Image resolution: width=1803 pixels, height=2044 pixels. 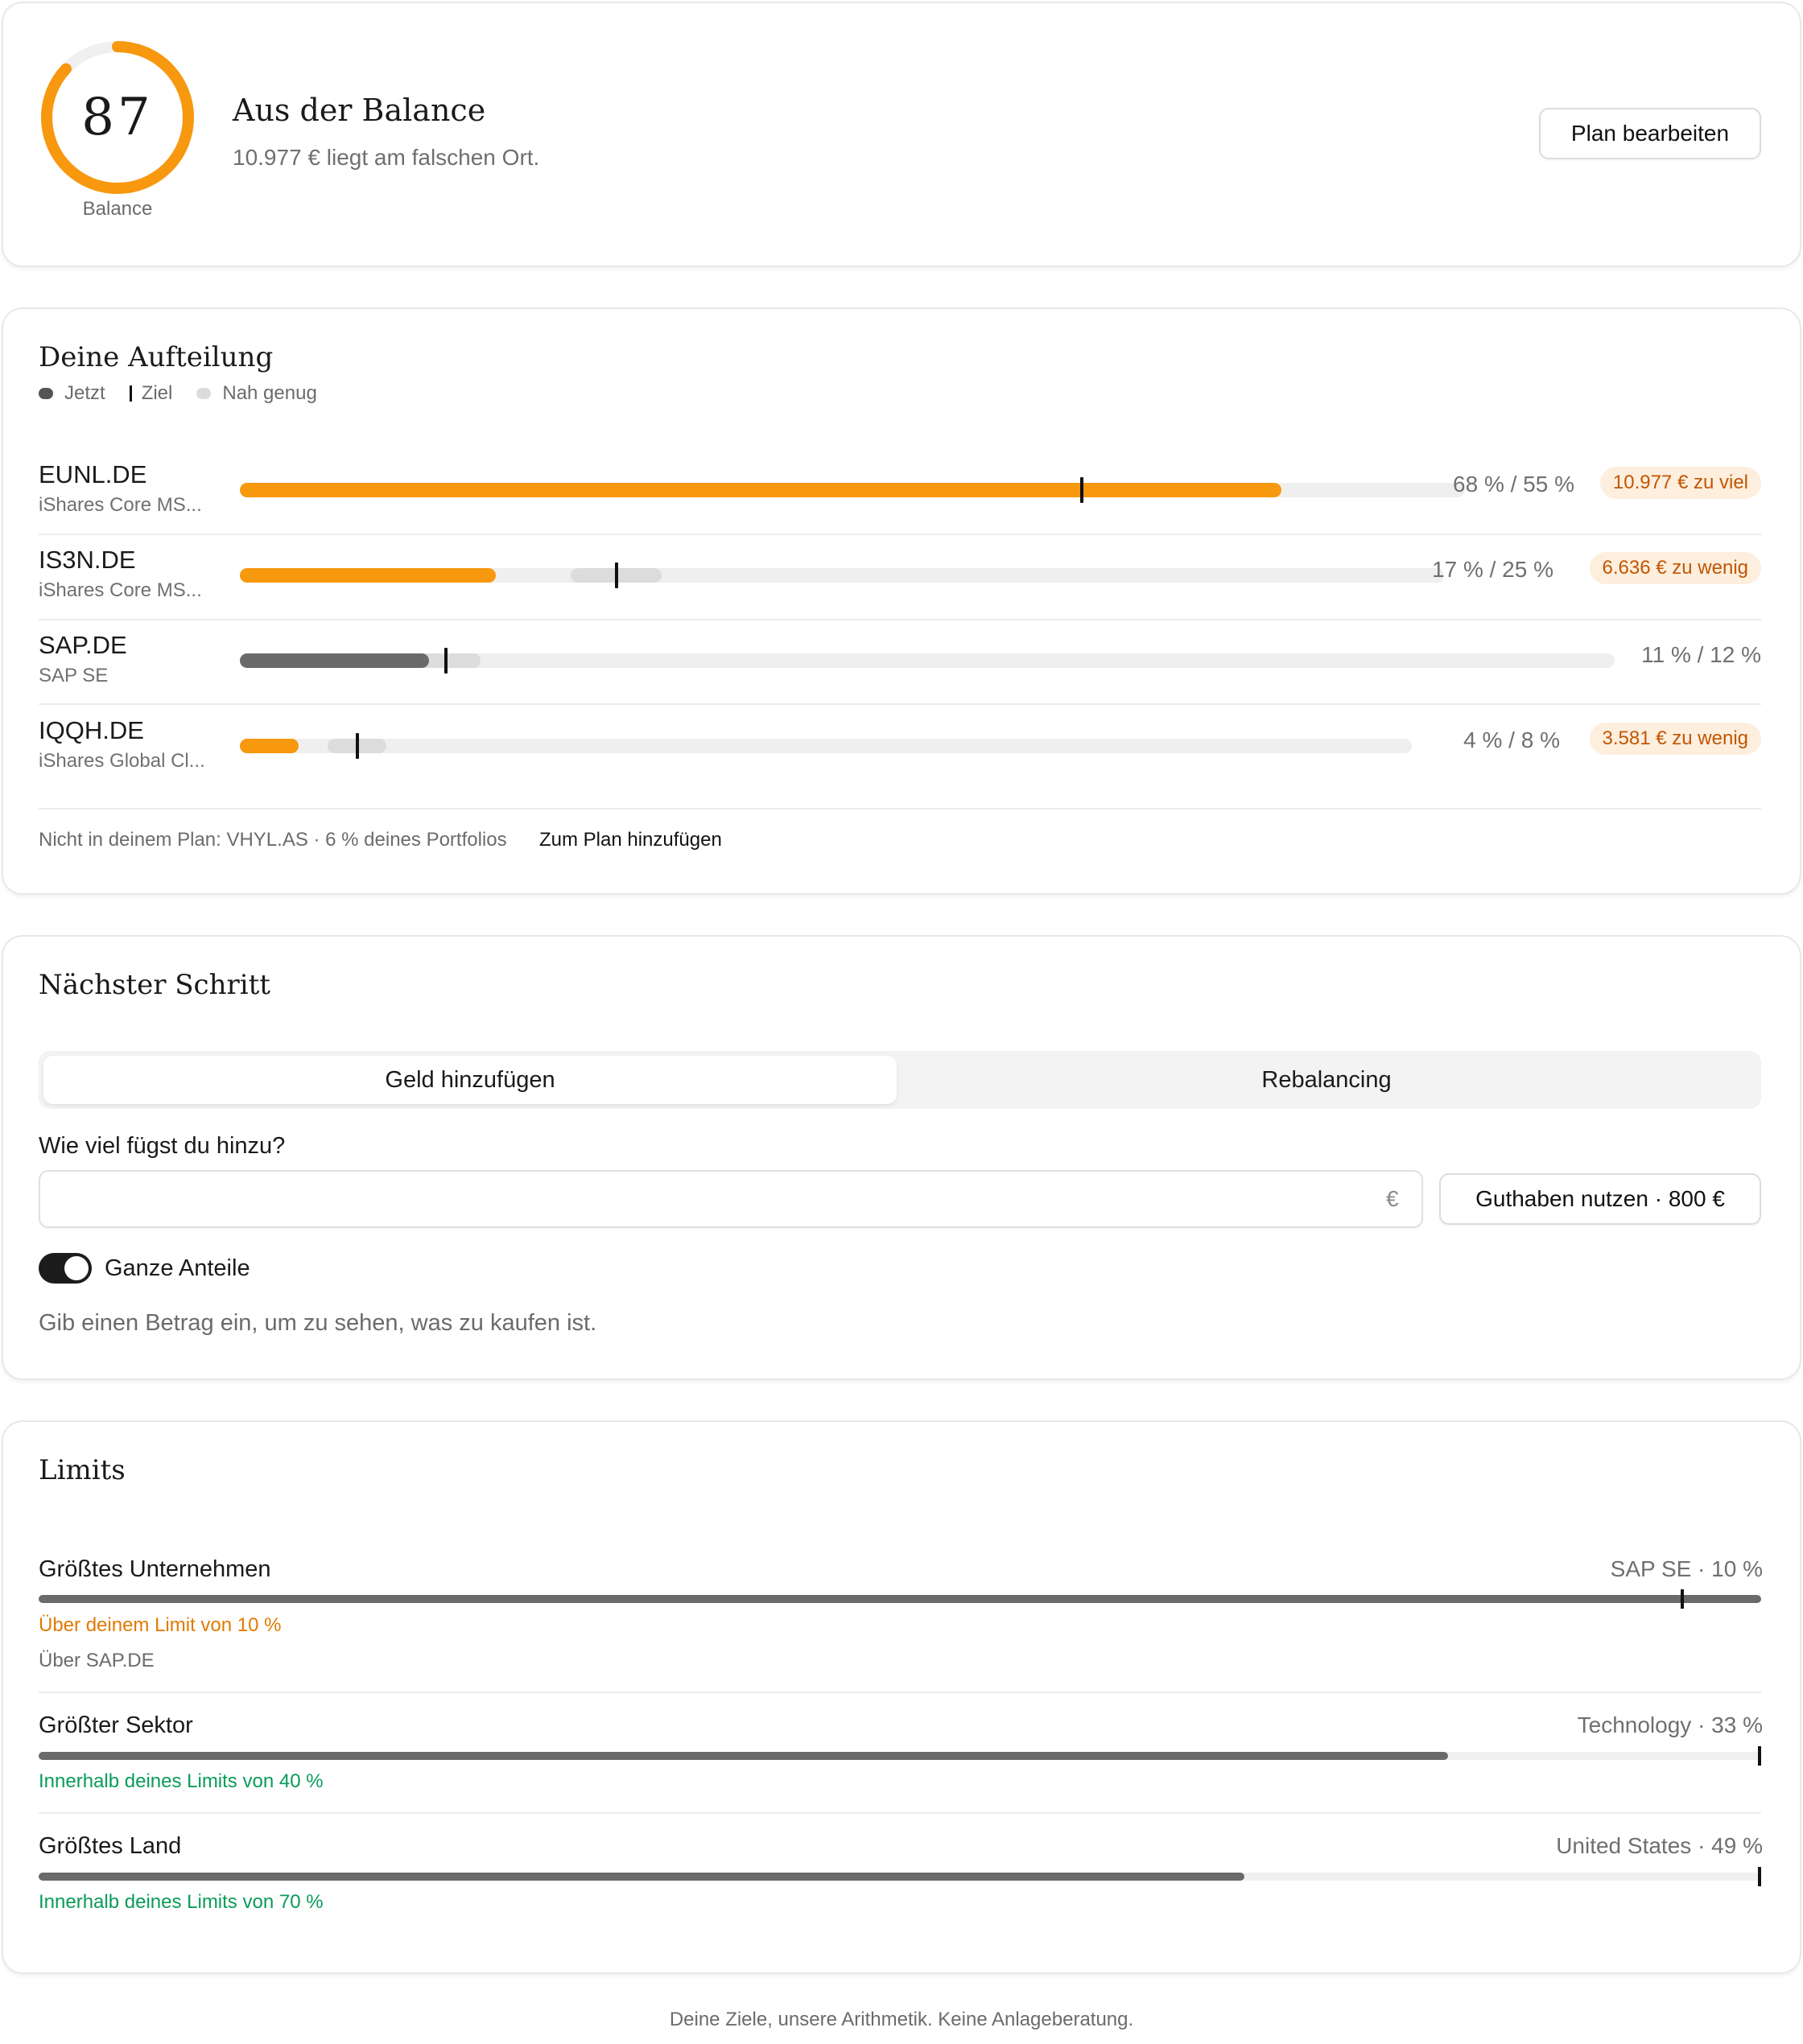 I want to click on use-balance-button: Guthaben nutzen · 800 €, so click(x=1600, y=1199).